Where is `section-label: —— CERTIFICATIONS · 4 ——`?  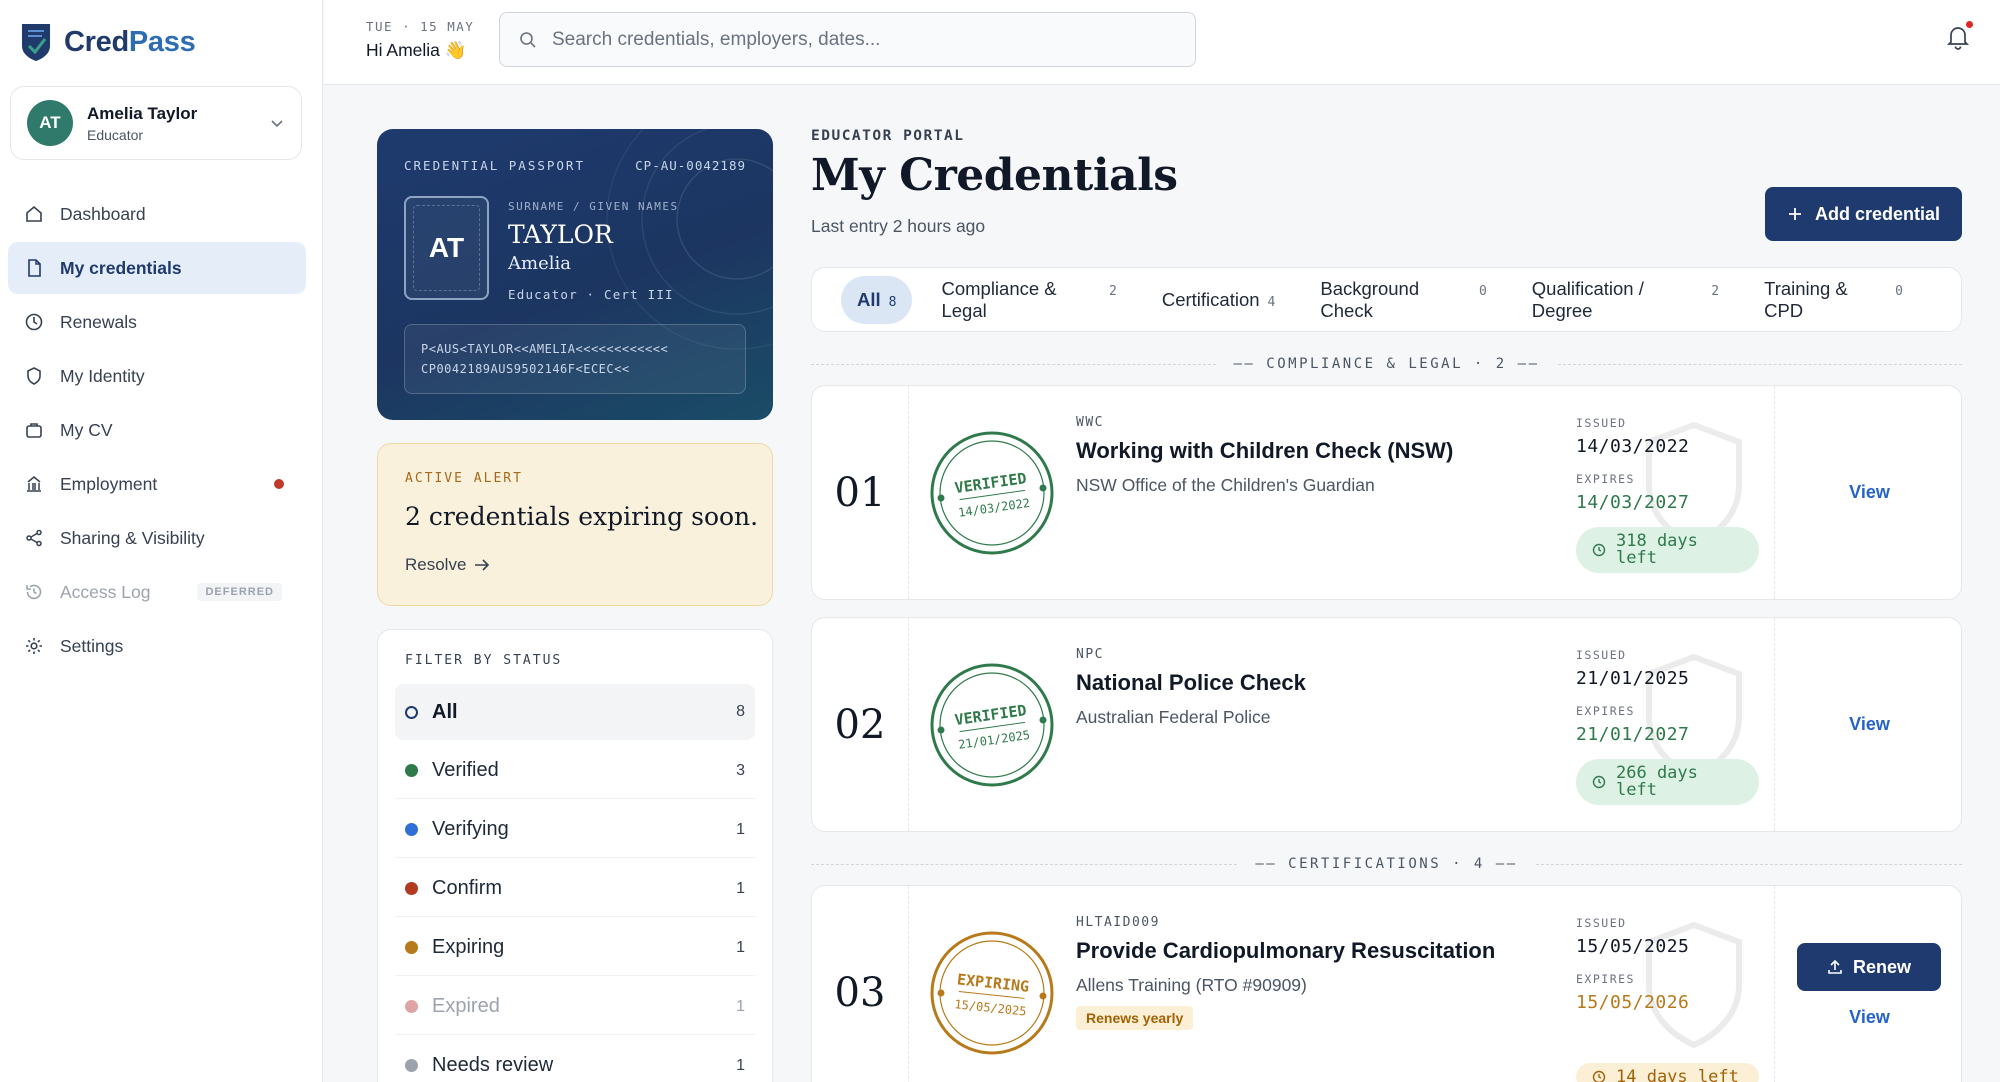 section-label: —— CERTIFICATIONS · 4 —— is located at coordinates (1386, 864).